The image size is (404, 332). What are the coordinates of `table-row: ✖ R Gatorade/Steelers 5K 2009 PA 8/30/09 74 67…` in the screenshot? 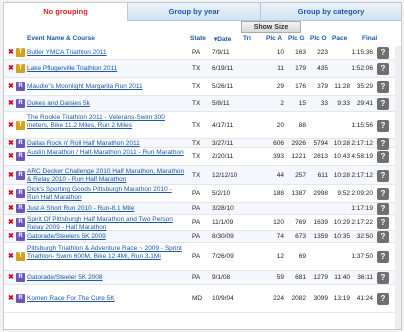 It's located at (202, 237).